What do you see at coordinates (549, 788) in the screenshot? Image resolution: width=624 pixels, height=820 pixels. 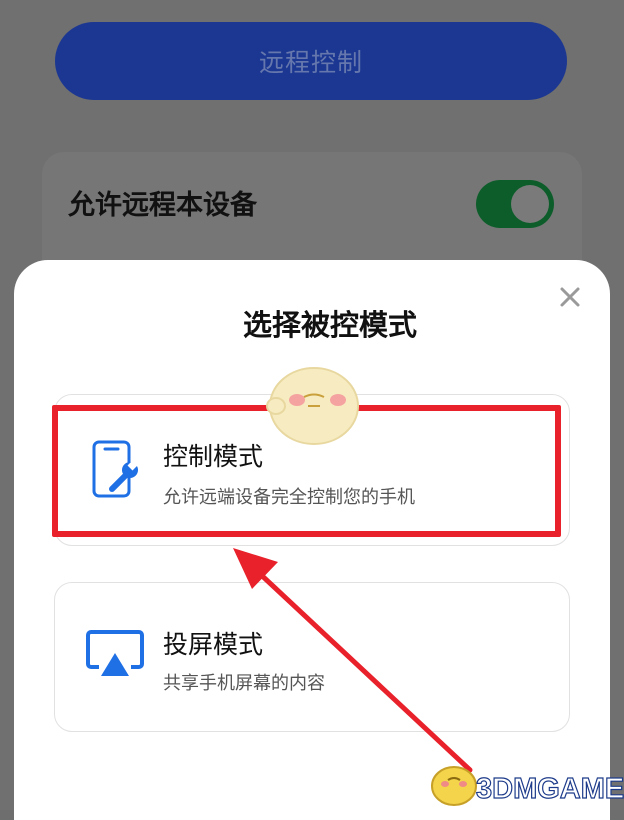 I see `watermark-logo-text: 3DMGAME` at bounding box center [549, 788].